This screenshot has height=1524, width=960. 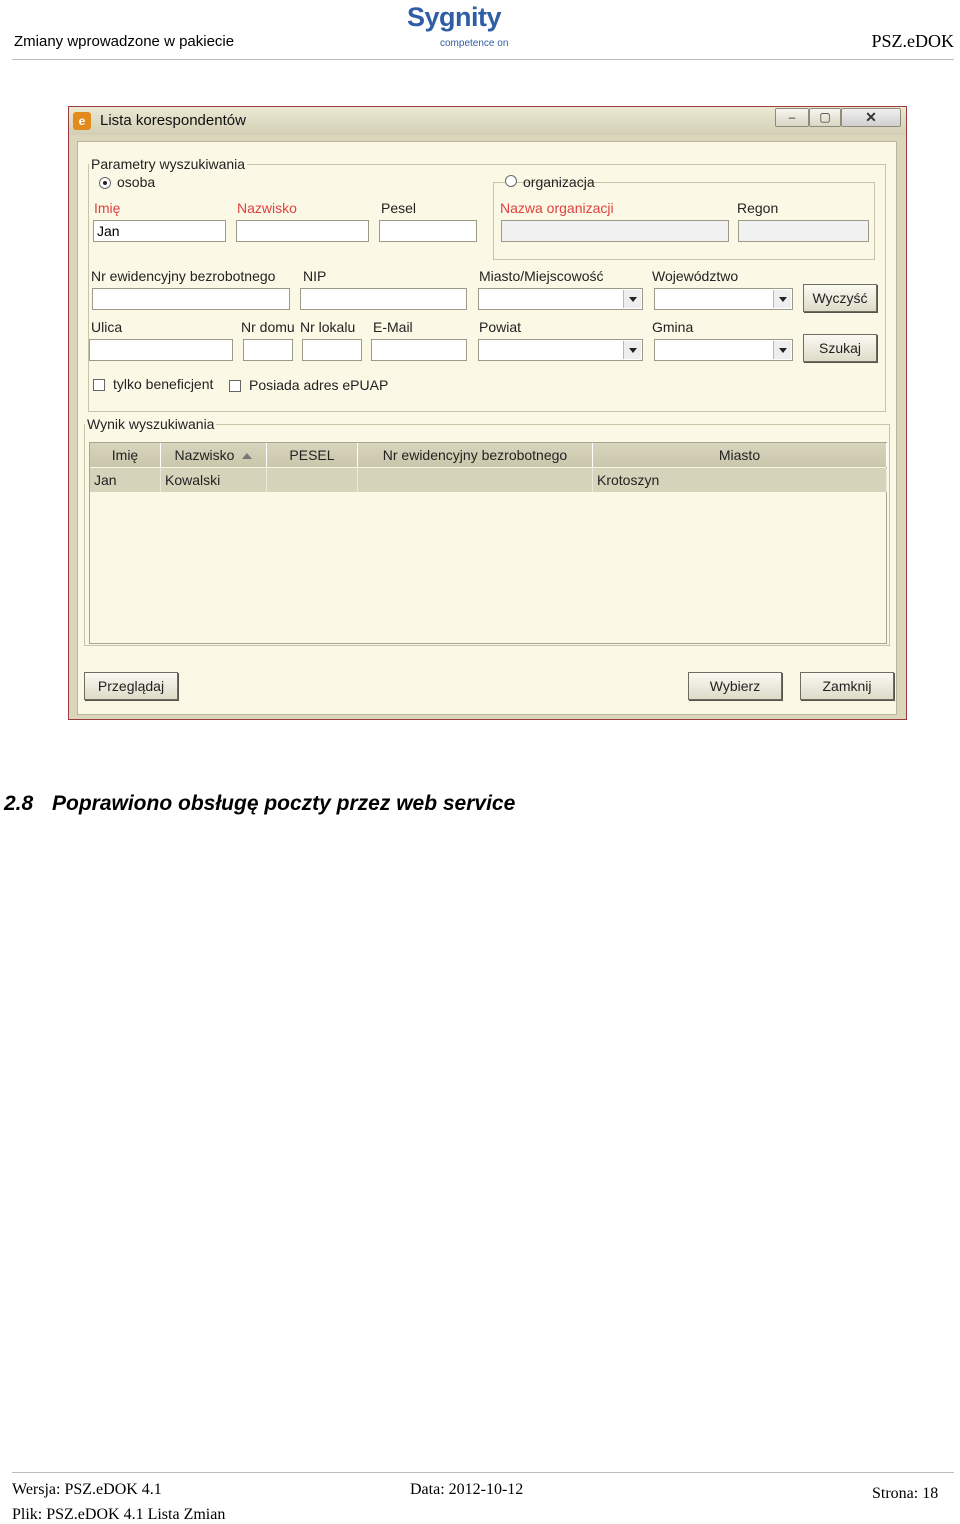 What do you see at coordinates (125, 455) in the screenshot?
I see `column-header-first-name: Imię` at bounding box center [125, 455].